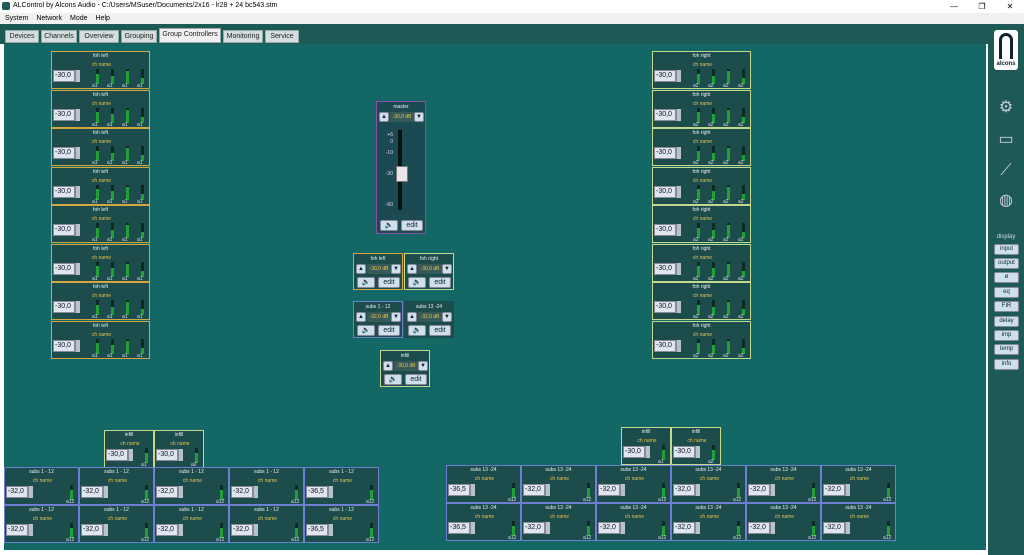  I want to click on link-icon: ⟋, so click(1006, 171).